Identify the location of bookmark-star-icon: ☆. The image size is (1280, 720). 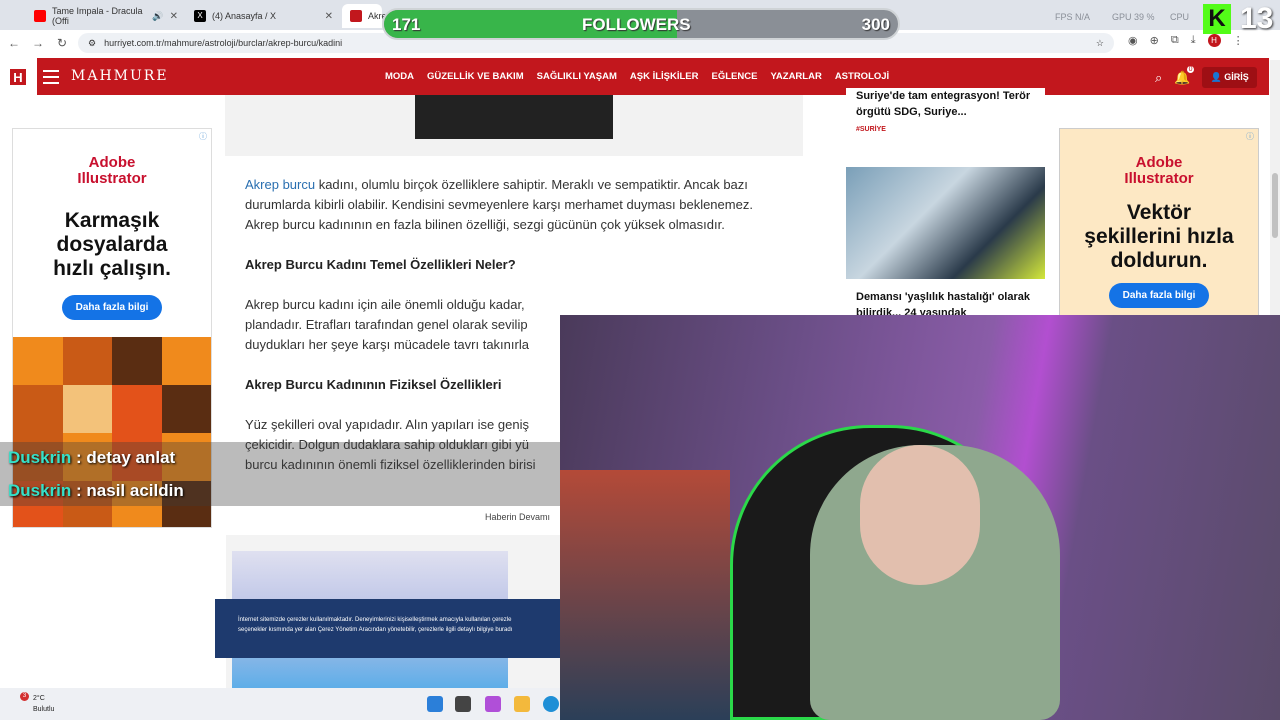
(1100, 43).